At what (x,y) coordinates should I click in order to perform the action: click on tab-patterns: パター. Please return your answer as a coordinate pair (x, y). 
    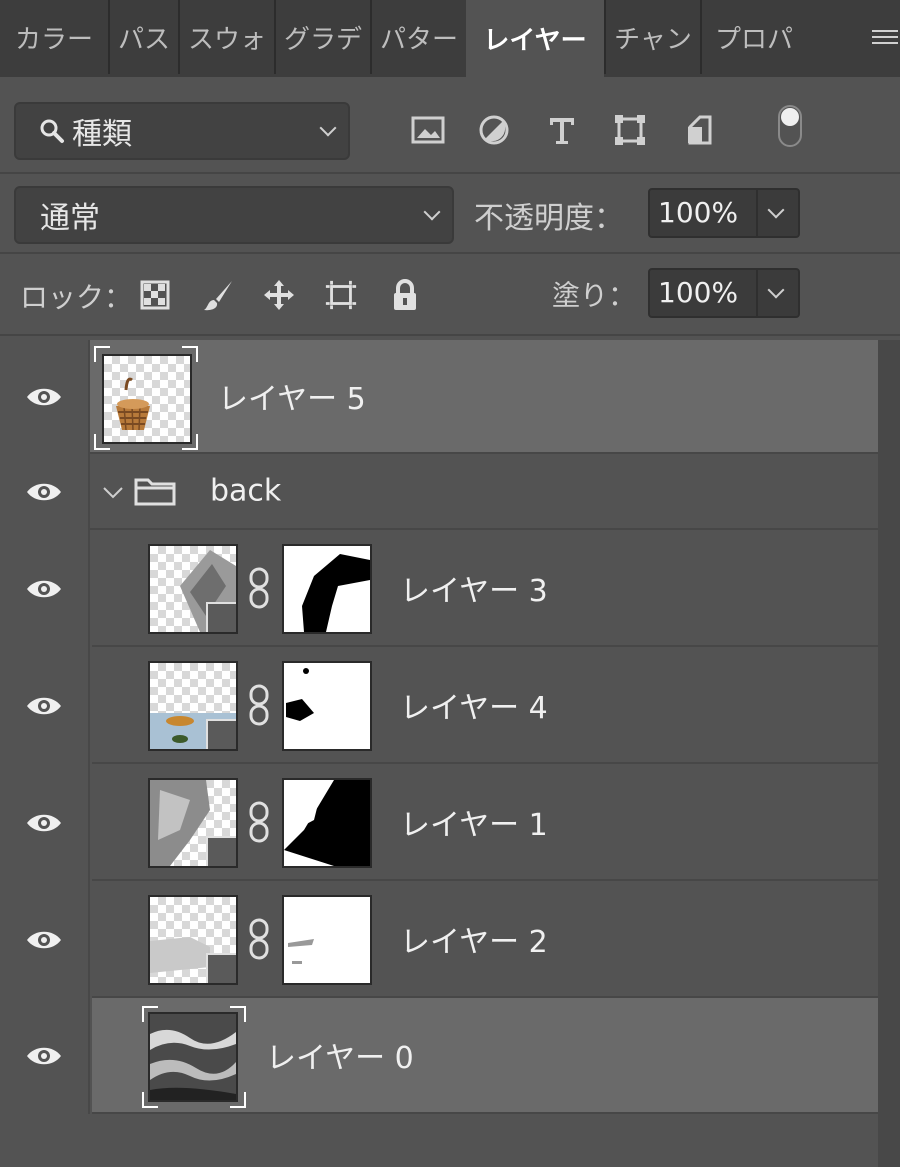
    Looking at the image, I should click on (418, 37).